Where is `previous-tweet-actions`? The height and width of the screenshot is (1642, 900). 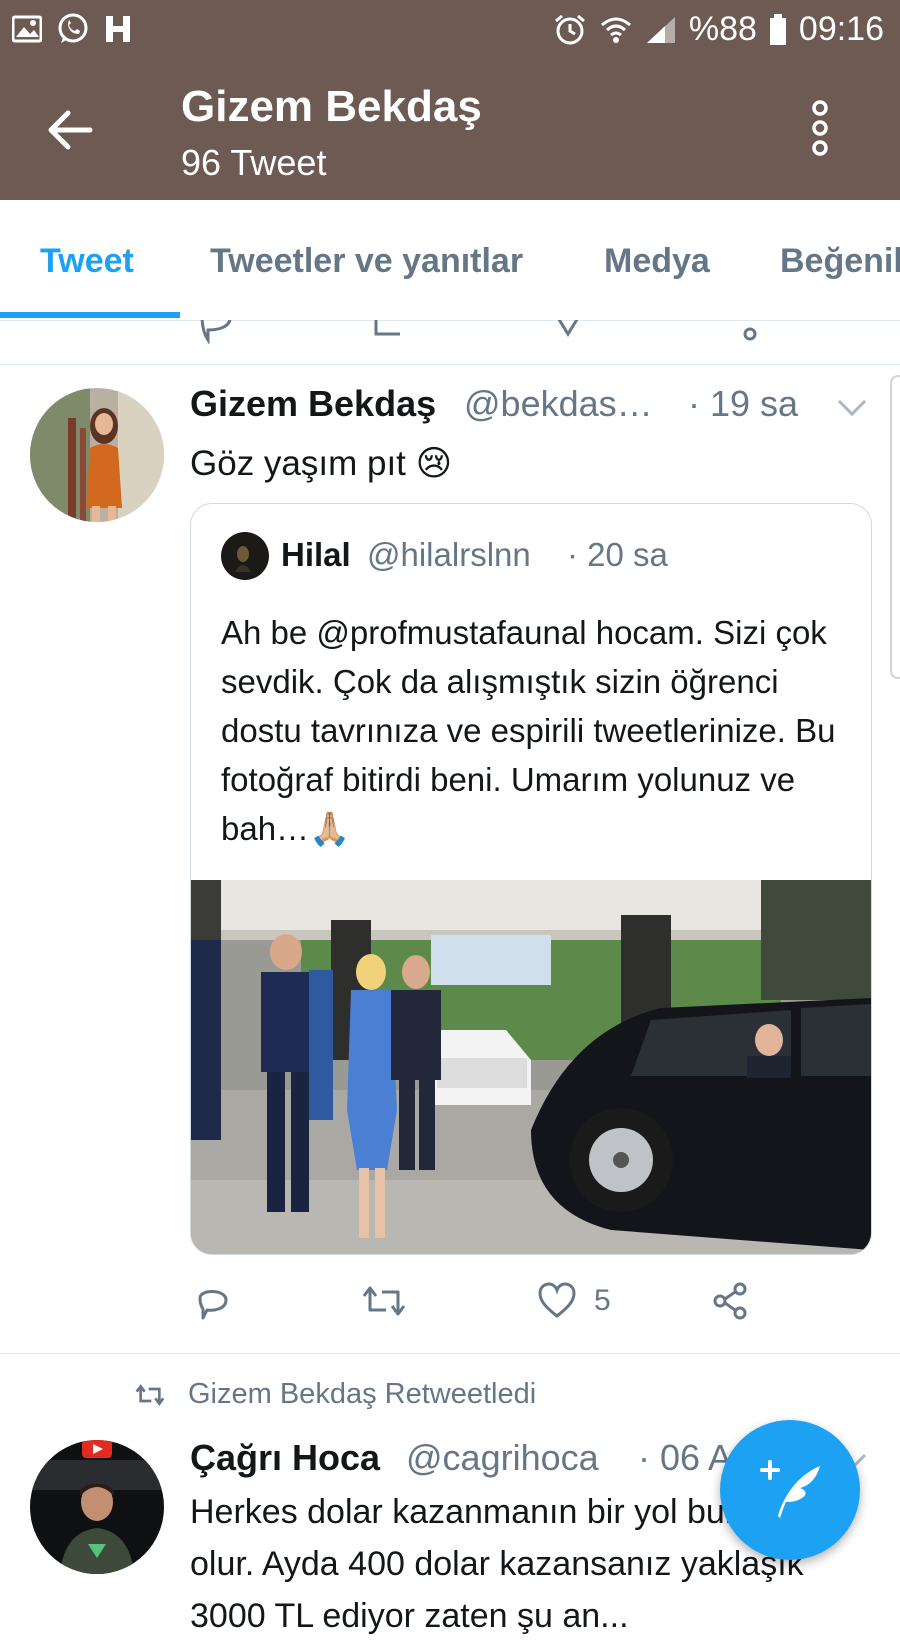 previous-tweet-actions is located at coordinates (450, 342).